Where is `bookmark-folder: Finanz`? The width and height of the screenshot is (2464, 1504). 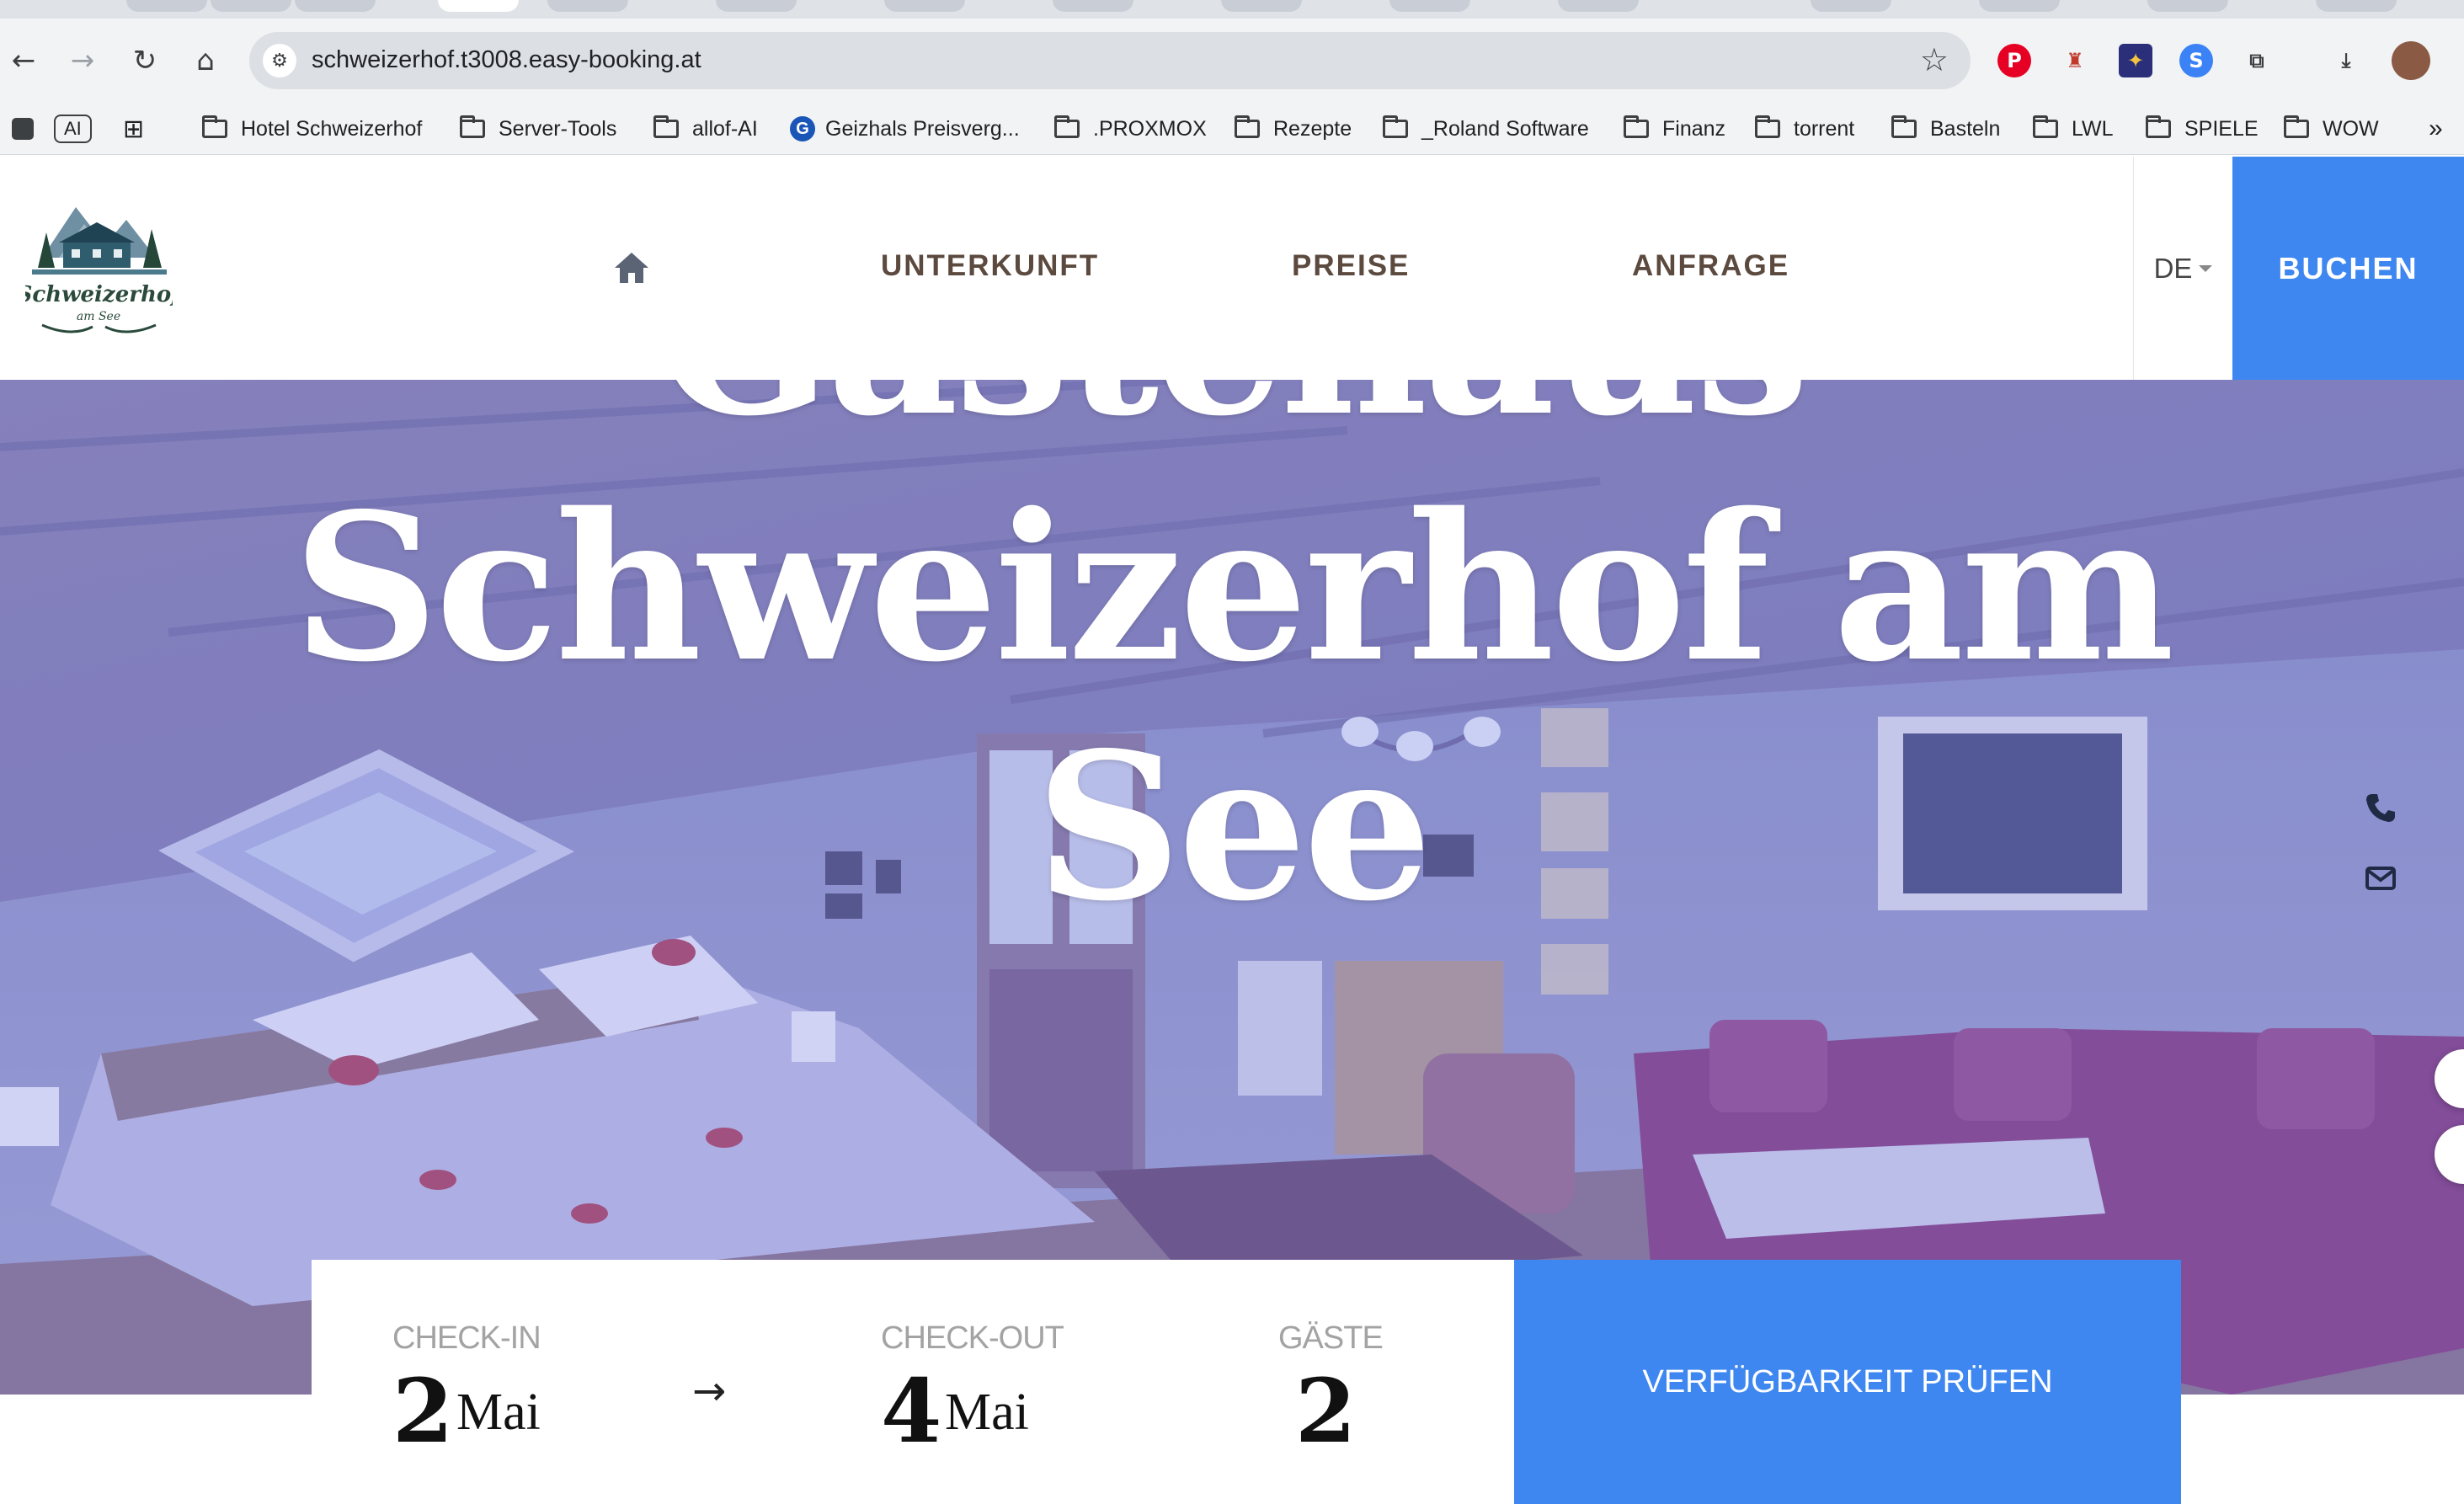
bookmark-folder: Finanz is located at coordinates (1674, 129).